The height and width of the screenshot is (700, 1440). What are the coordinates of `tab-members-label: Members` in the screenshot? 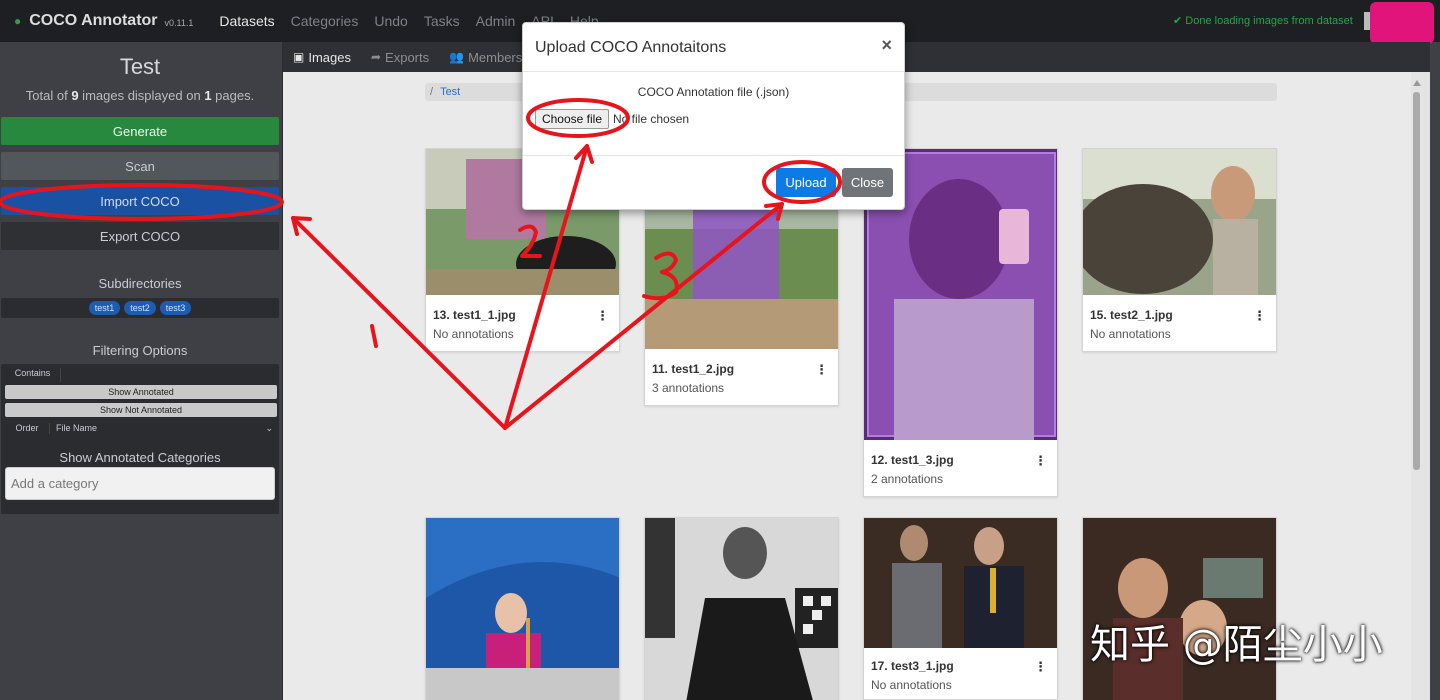 It's located at (495, 57).